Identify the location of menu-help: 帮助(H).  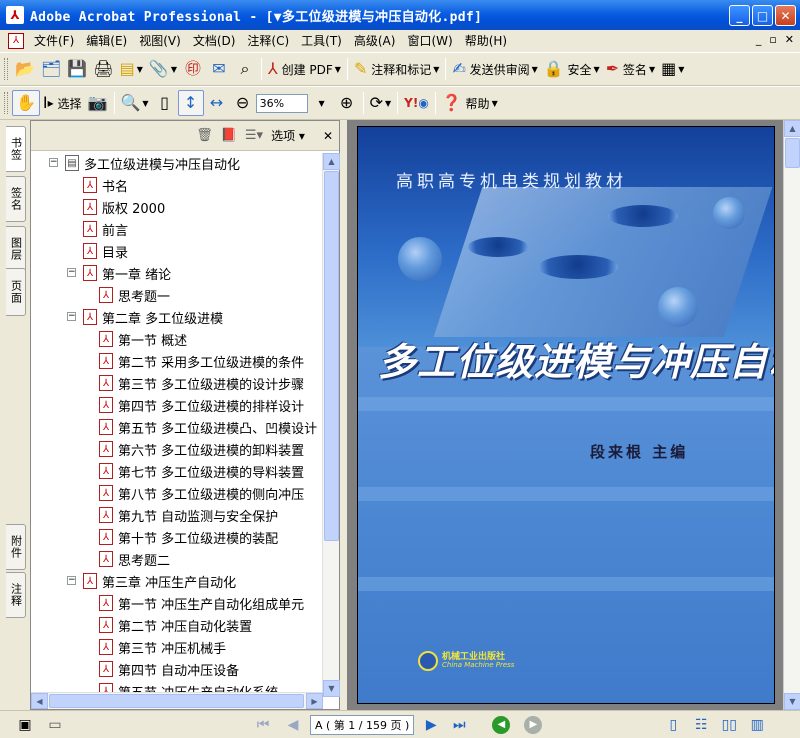
(486, 40).